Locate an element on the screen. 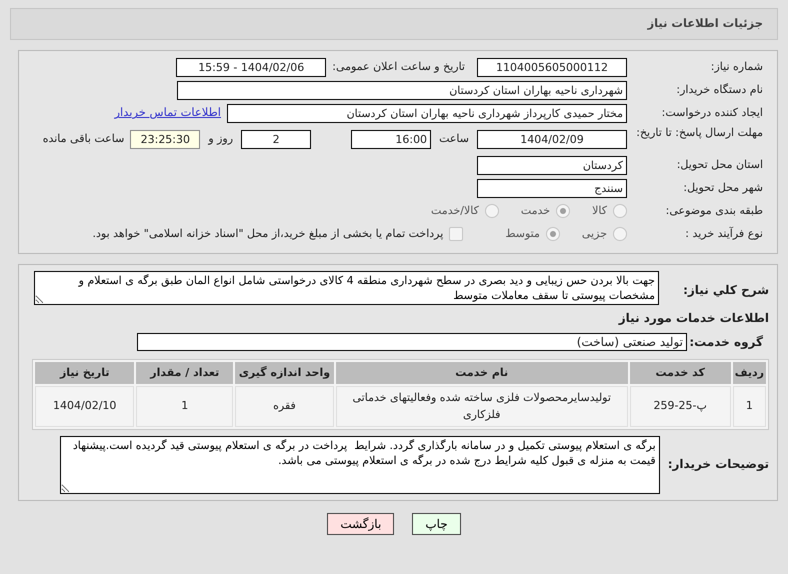 This screenshot has width=788, height=574. date-field: 1404/02/09 is located at coordinates (552, 139).